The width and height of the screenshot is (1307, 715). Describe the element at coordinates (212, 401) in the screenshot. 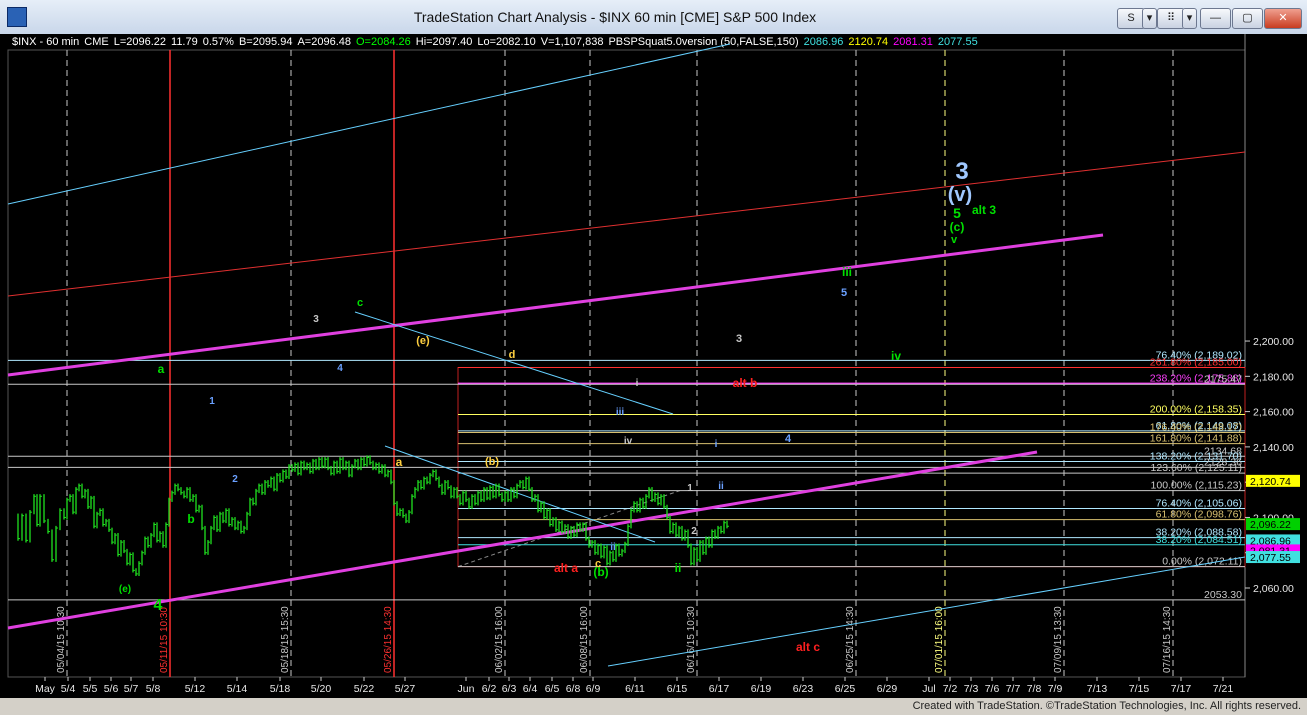

I see `wave-label: 1` at that location.